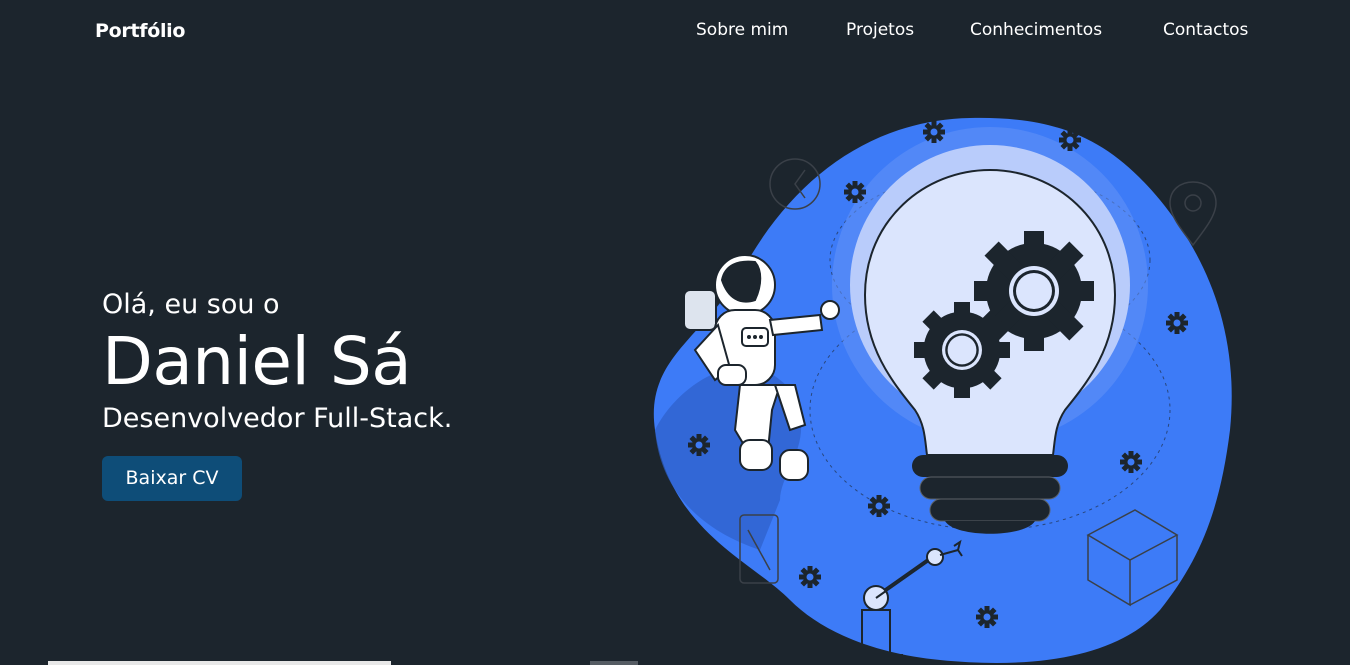 This screenshot has width=1350, height=665. What do you see at coordinates (277, 418) in the screenshot?
I see `hero-role: Desenvolvedor Full-Stack.` at bounding box center [277, 418].